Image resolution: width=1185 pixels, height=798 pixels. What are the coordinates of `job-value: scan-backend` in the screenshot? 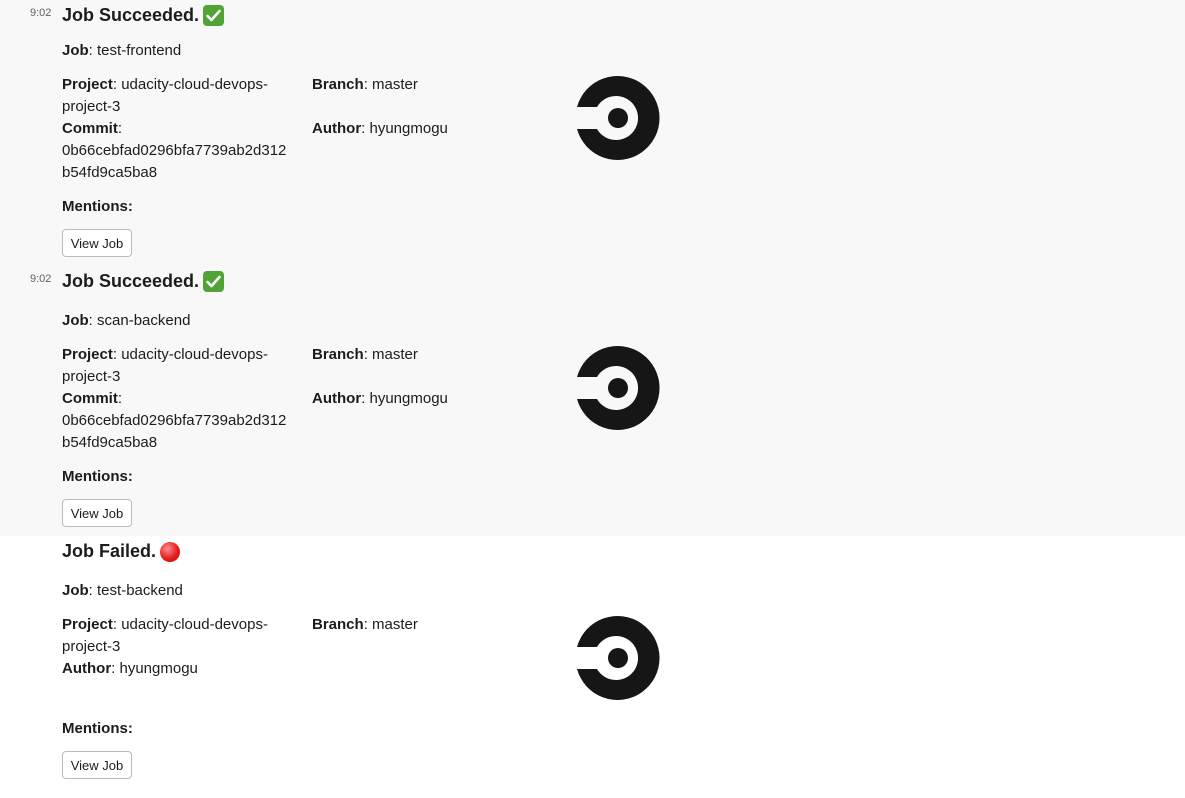 It's located at (144, 320).